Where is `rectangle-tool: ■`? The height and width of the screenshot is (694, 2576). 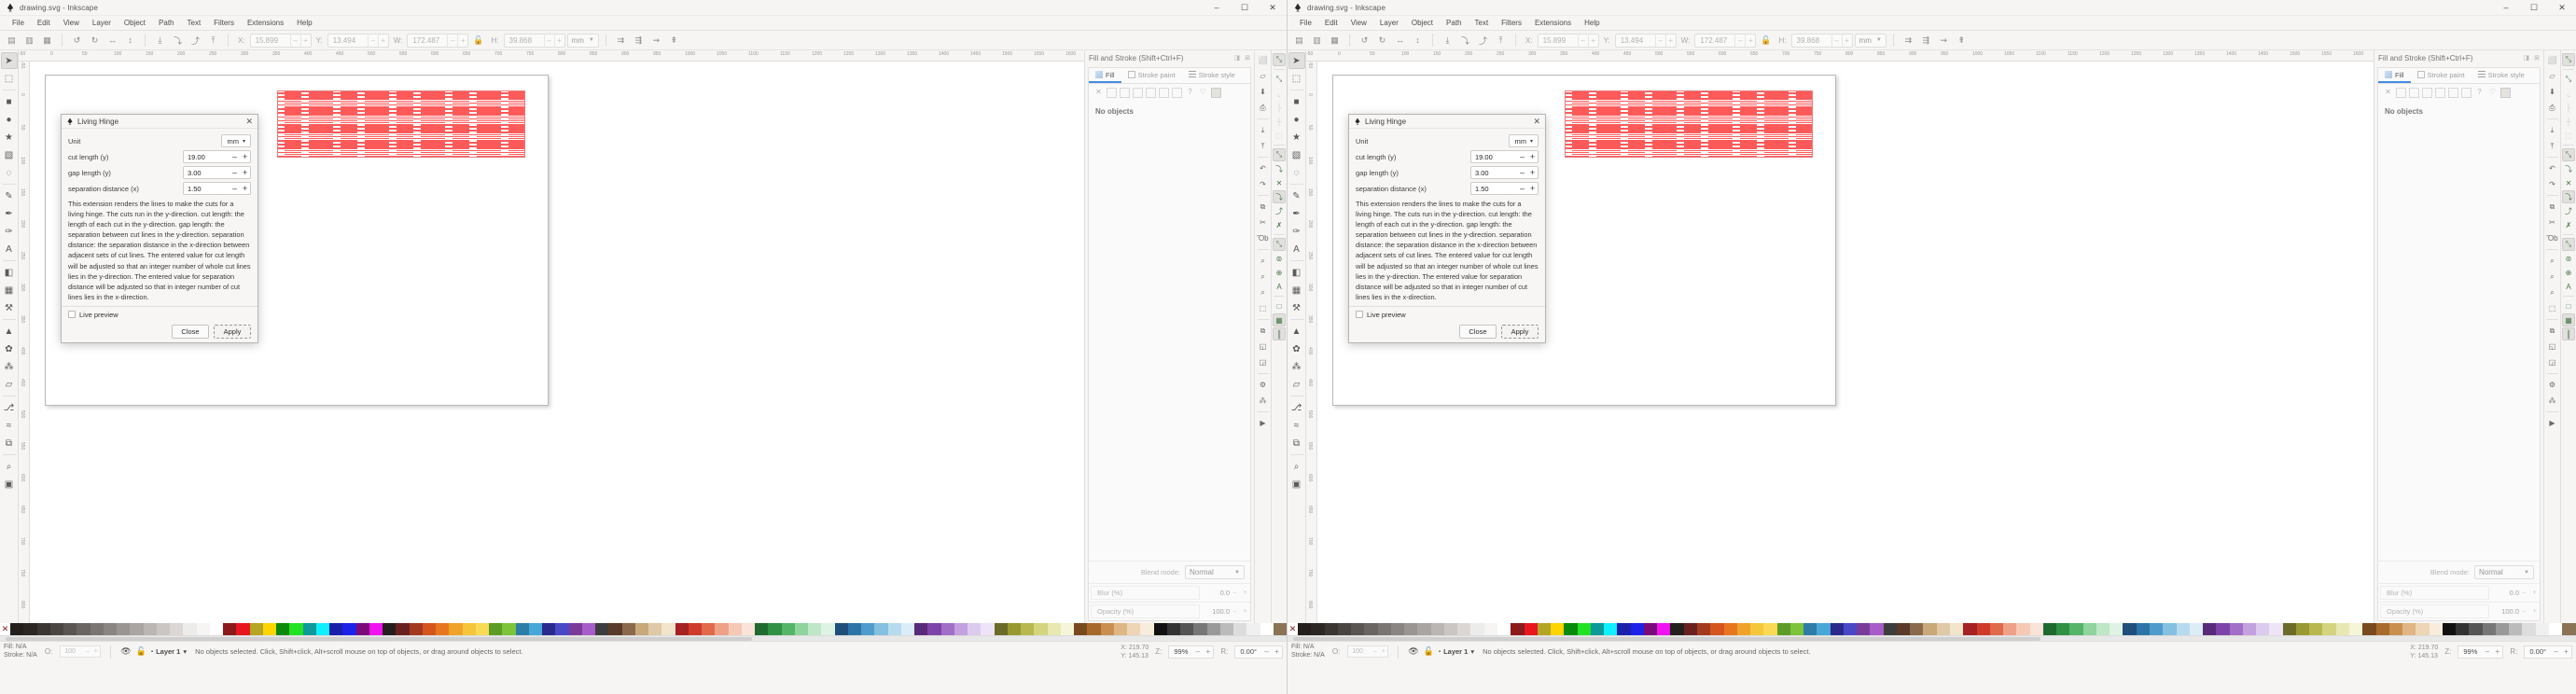
rectangle-tool: ■ is located at coordinates (9, 101).